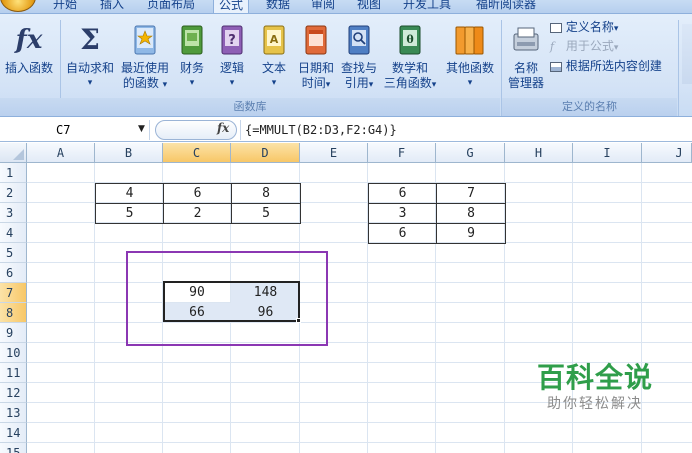 Image resolution: width=692 pixels, height=453 pixels. I want to click on books-icon, so click(469, 40).